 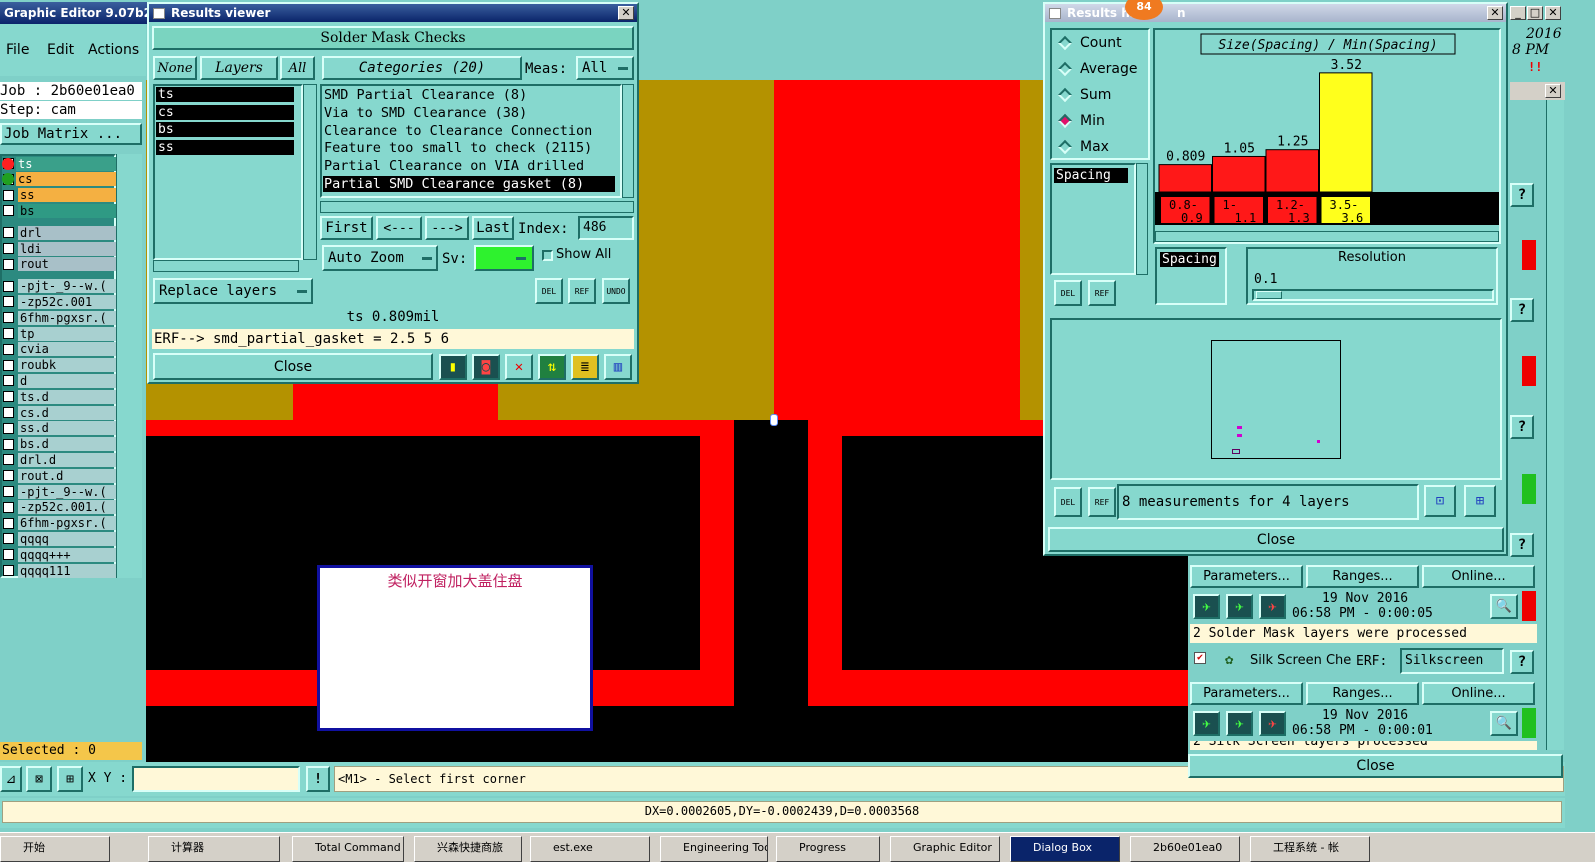 What do you see at coordinates (1518, 13) in the screenshot?
I see `minimize-icon: _` at bounding box center [1518, 13].